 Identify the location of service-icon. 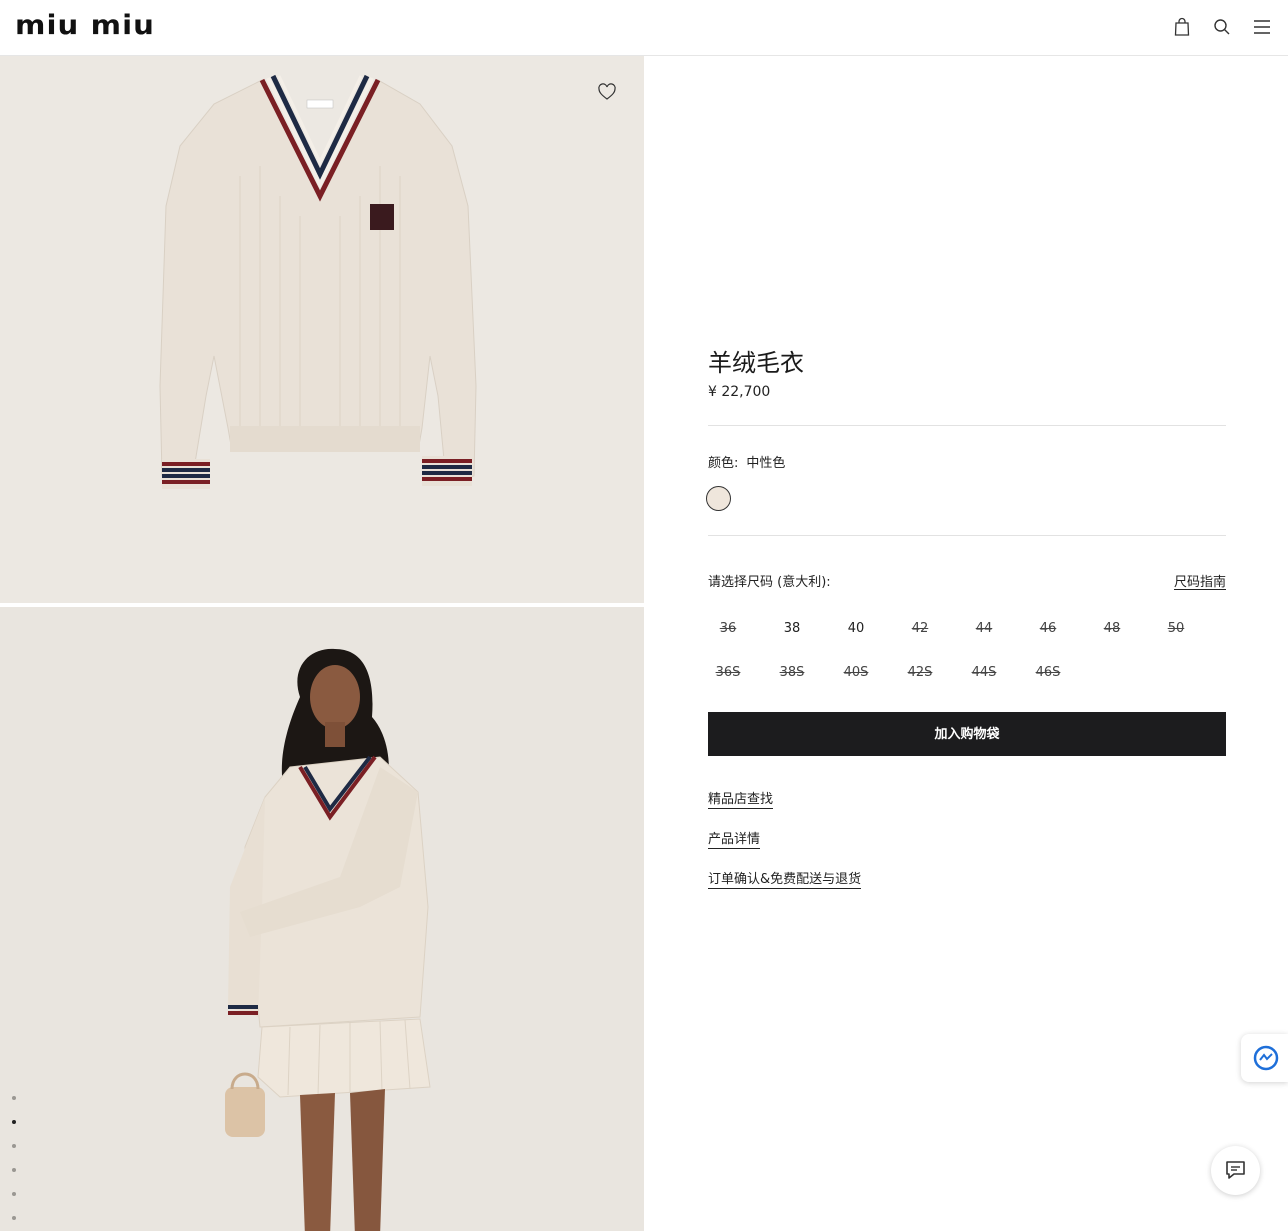
(1266, 1058).